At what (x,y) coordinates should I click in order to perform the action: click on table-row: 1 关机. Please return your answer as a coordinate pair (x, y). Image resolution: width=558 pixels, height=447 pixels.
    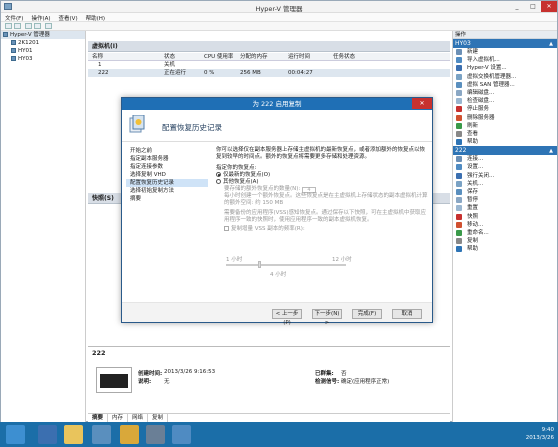
    Looking at the image, I should click on (269, 65).